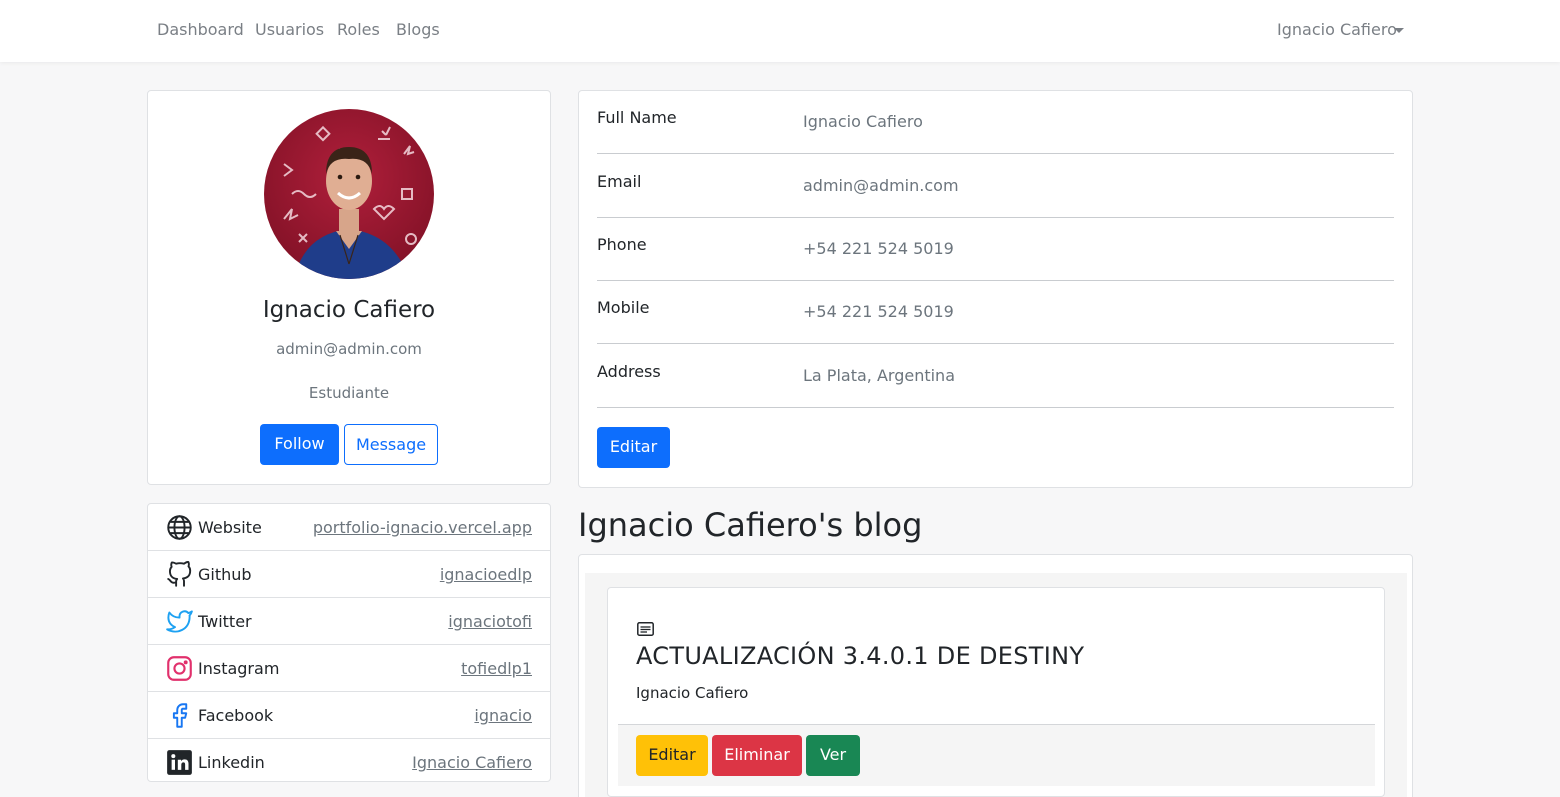 The width and height of the screenshot is (1560, 797). Describe the element at coordinates (349, 715) in the screenshot. I see `list-item: Facebook ignacio` at that location.